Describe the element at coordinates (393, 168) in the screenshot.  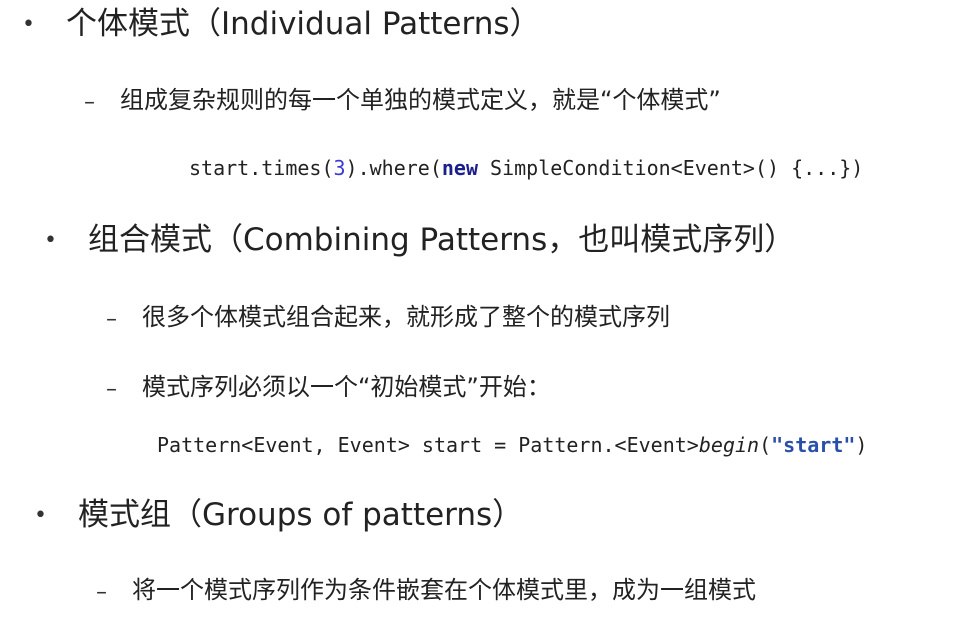
I see `code-text: ).where(` at that location.